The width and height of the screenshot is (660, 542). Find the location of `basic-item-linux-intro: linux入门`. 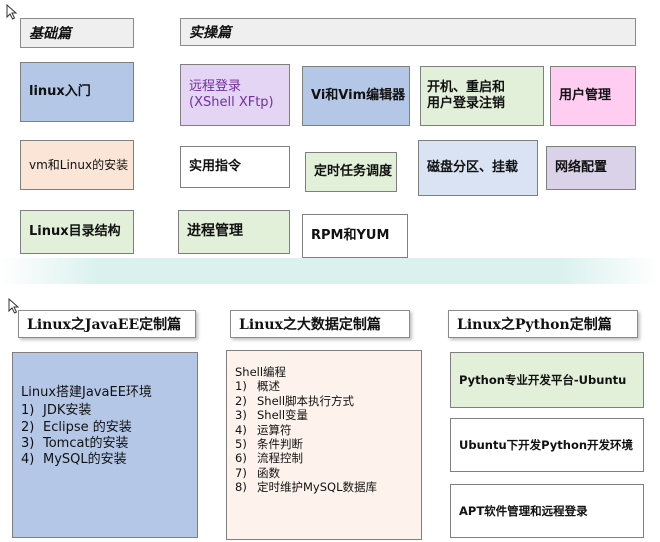

basic-item-linux-intro: linux入门 is located at coordinates (77, 92).